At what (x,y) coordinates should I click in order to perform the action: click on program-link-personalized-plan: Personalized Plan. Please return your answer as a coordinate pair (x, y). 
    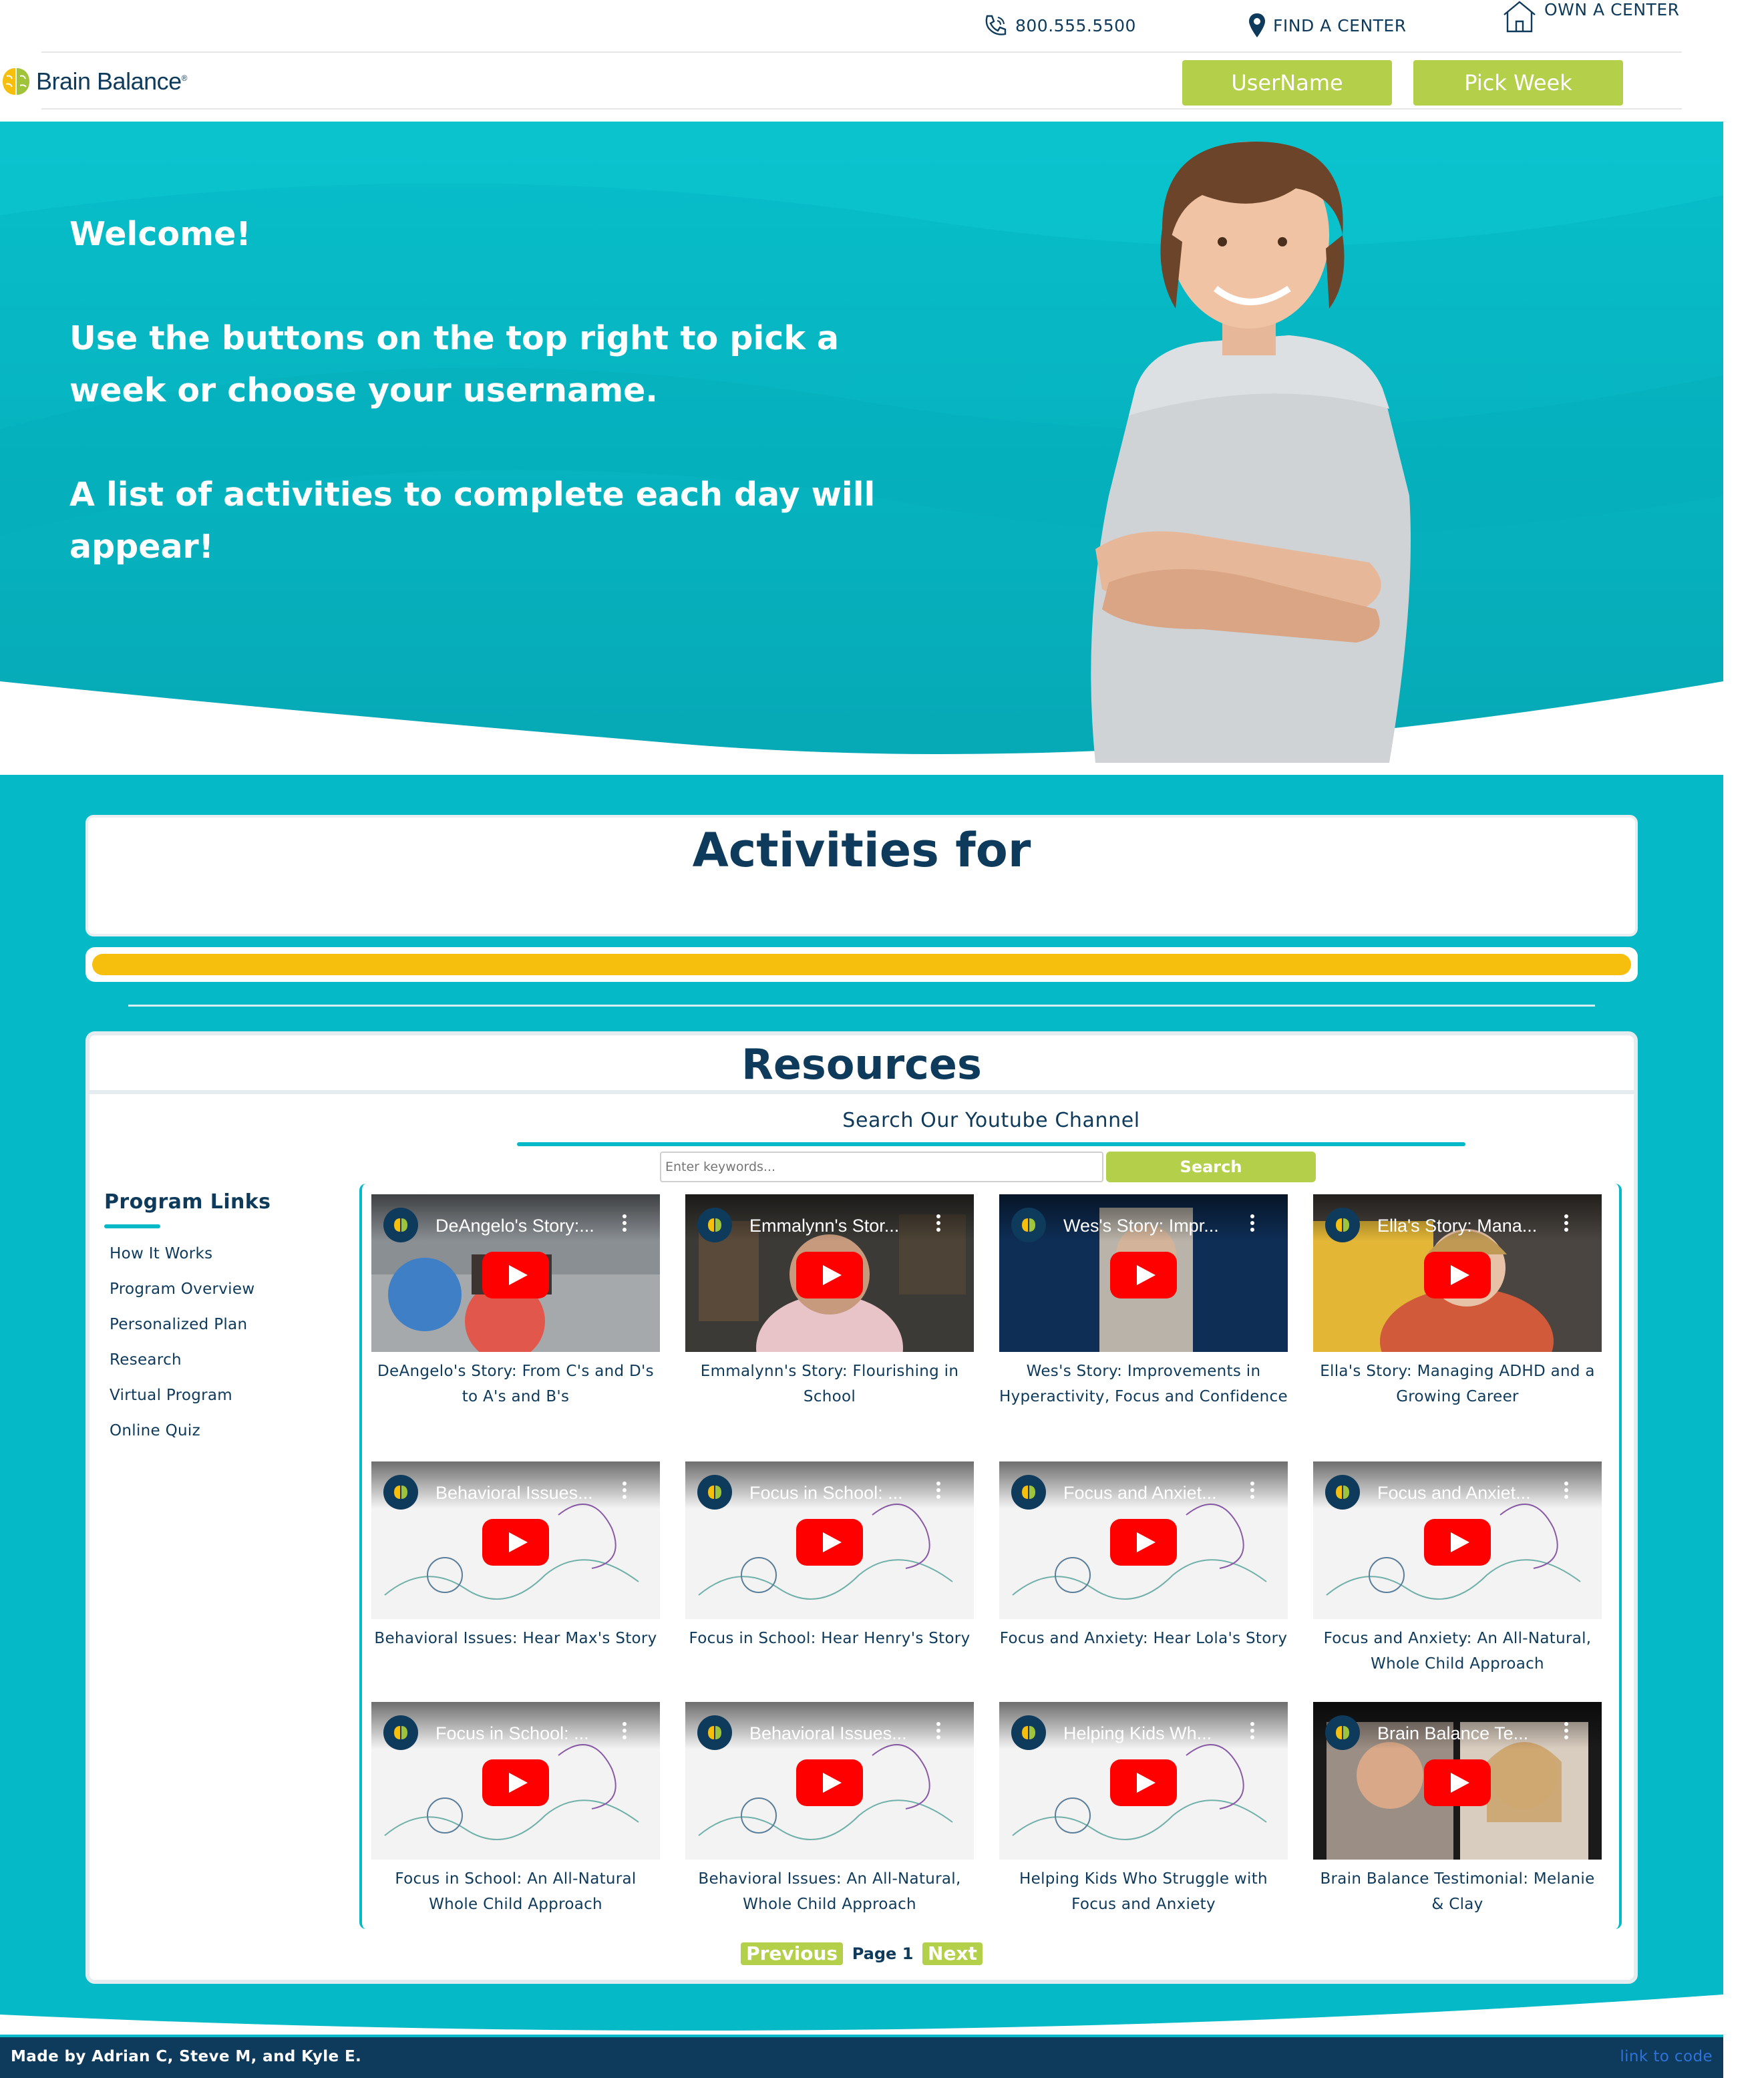
    Looking at the image, I should click on (228, 1325).